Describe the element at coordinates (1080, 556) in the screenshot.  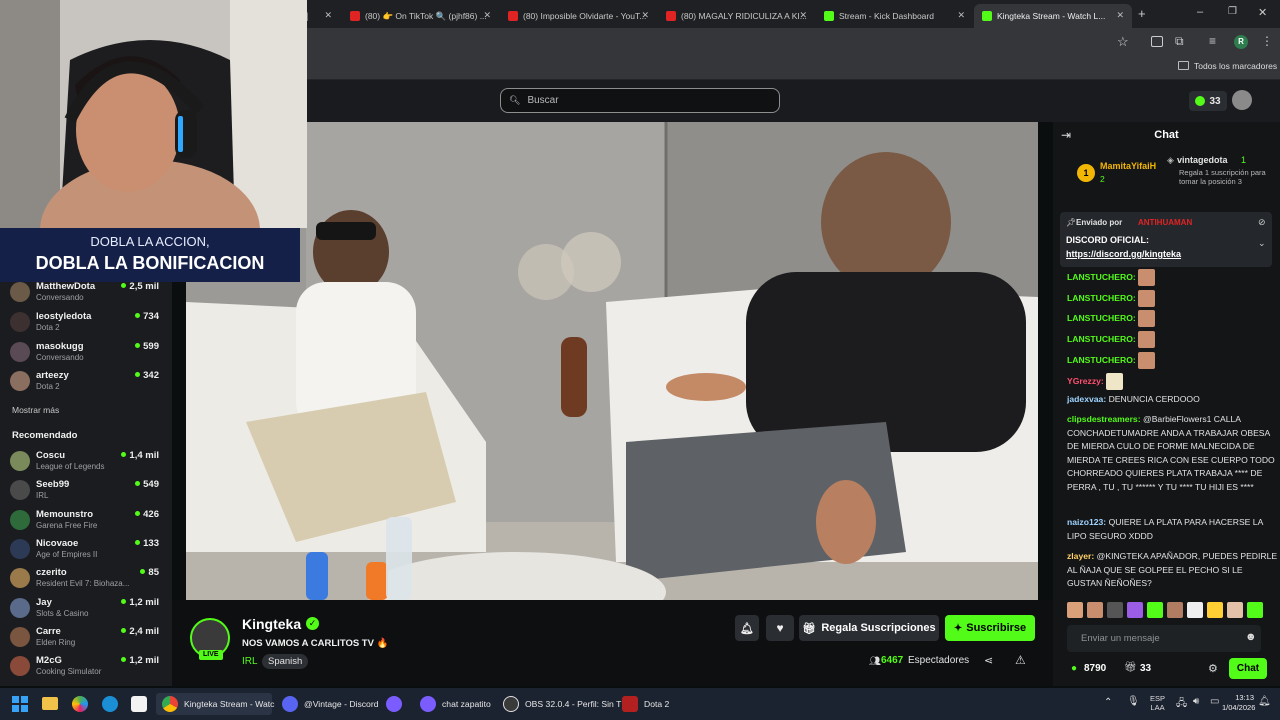
I see `chat-username: zlayer:` at that location.